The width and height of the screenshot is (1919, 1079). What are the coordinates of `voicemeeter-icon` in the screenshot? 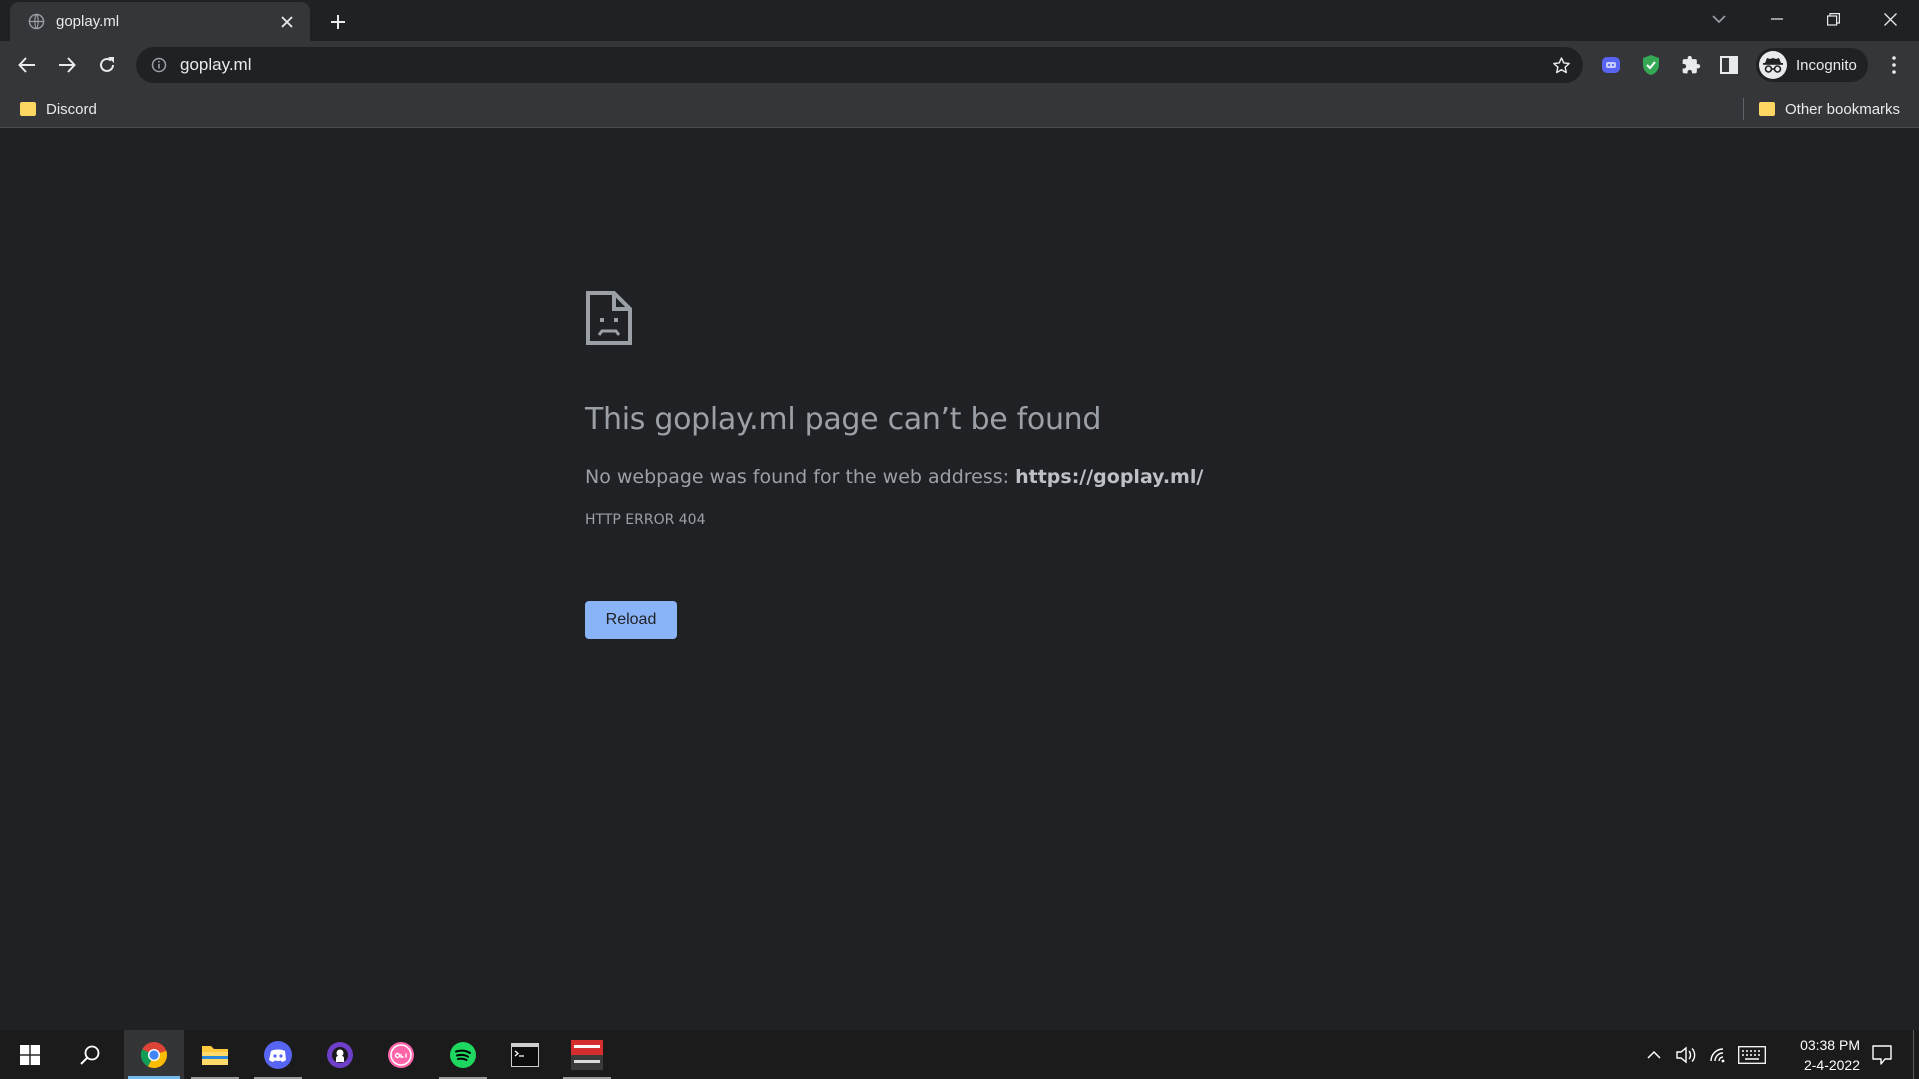 It's located at (587, 1054).